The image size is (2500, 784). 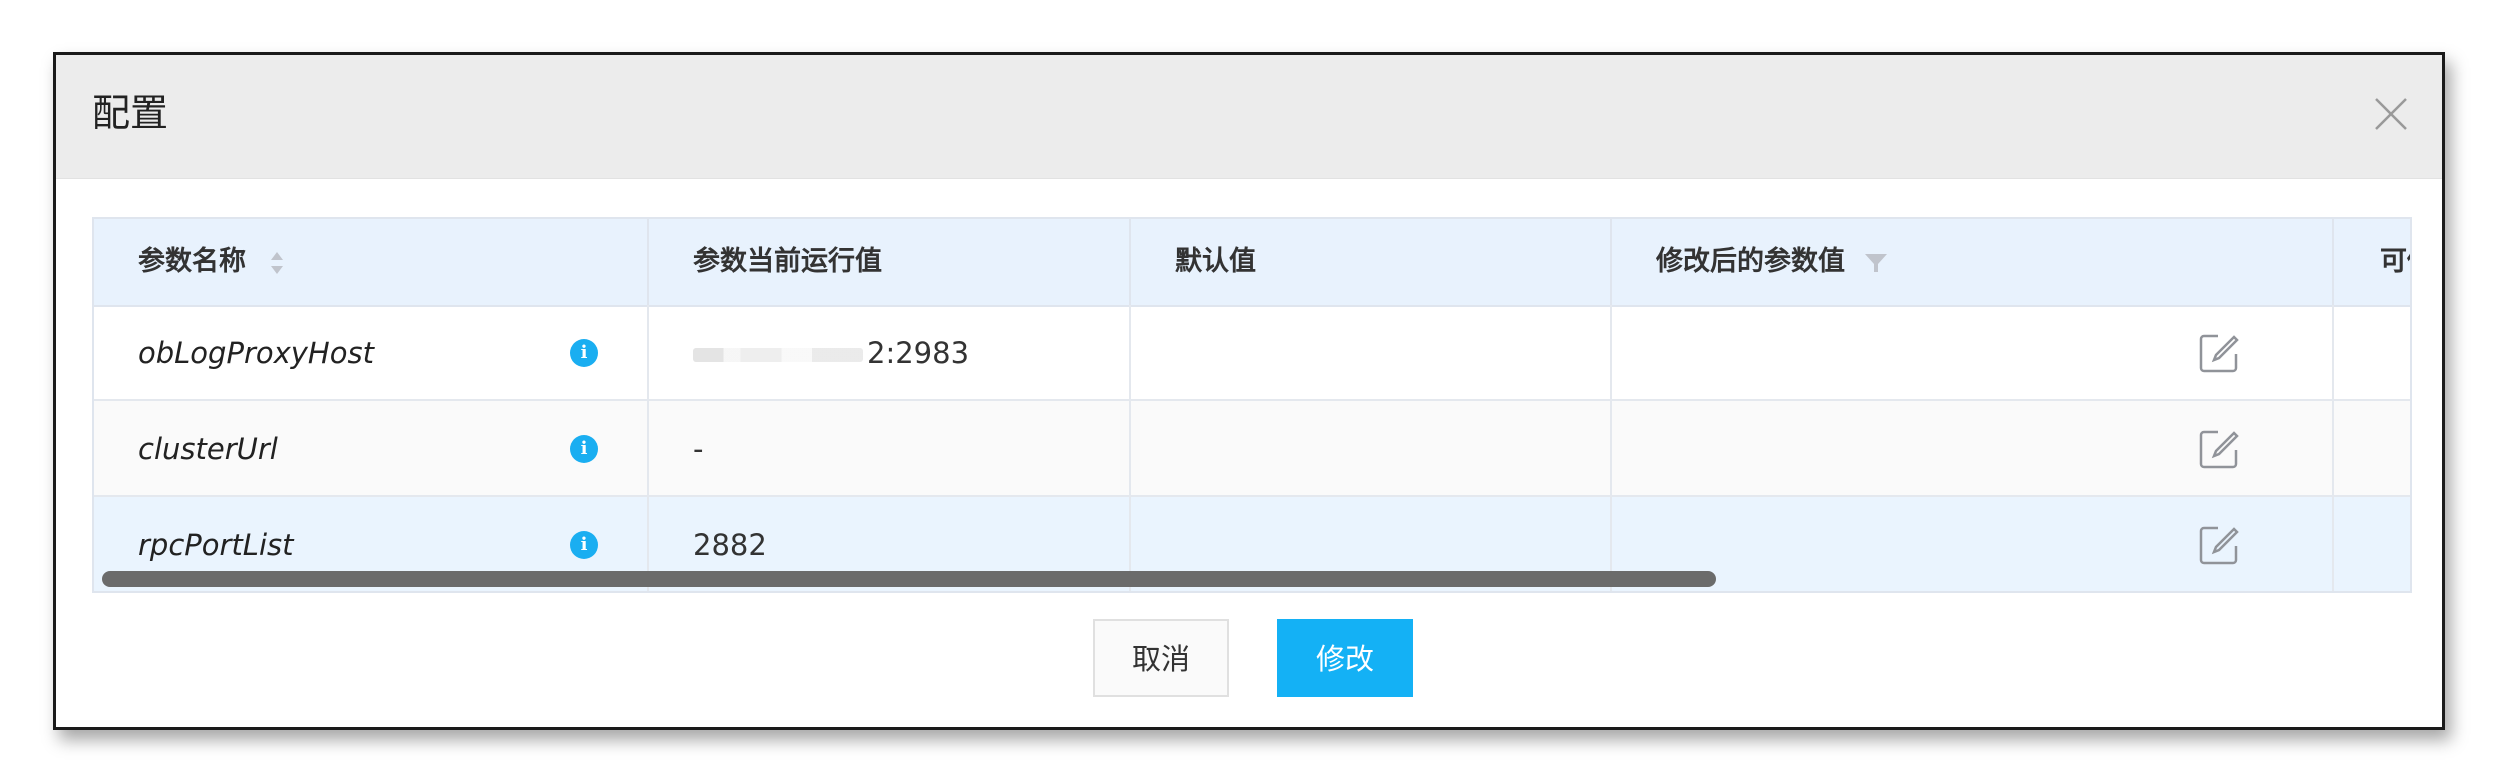 What do you see at coordinates (2372, 262) in the screenshot?
I see `column-header-modifiable: 可修` at bounding box center [2372, 262].